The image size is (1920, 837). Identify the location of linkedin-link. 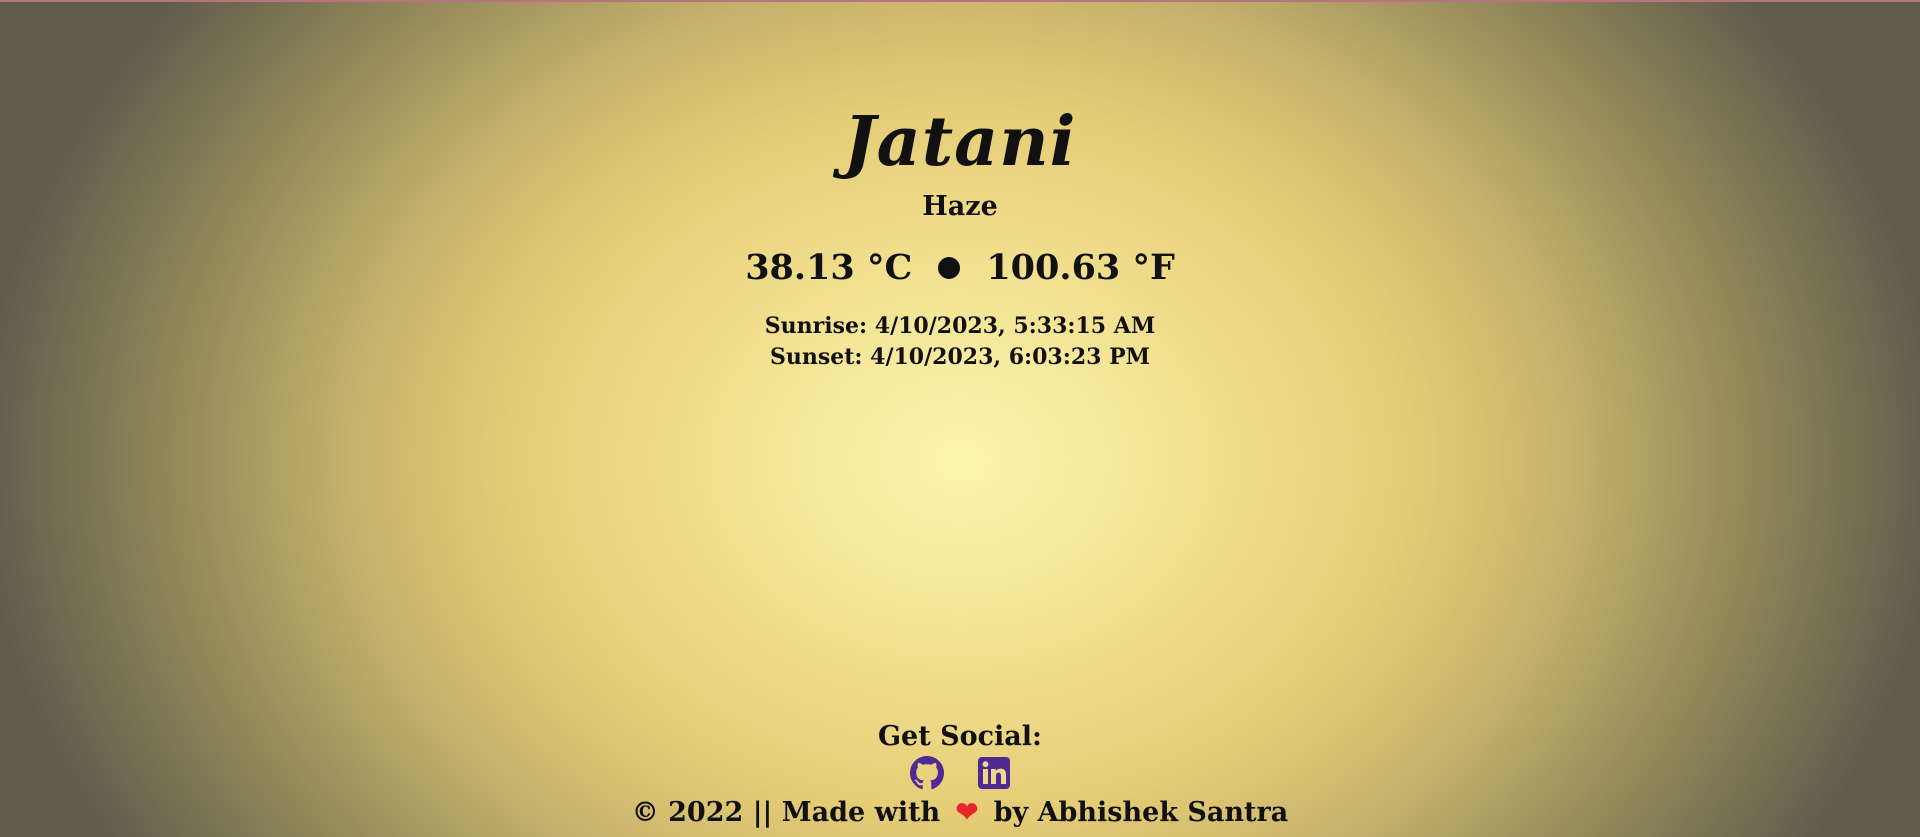
(994, 773).